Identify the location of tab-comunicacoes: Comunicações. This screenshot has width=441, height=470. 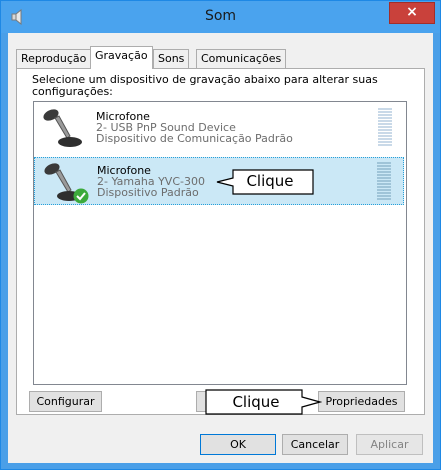
(241, 58).